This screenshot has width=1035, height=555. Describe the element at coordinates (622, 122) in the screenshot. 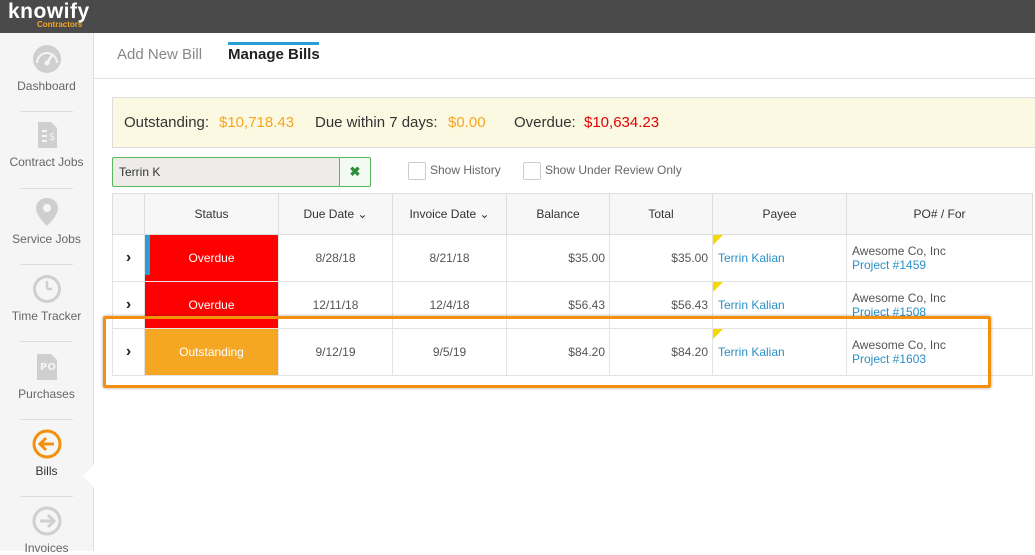

I see `overdue-value: $10,634.23` at that location.